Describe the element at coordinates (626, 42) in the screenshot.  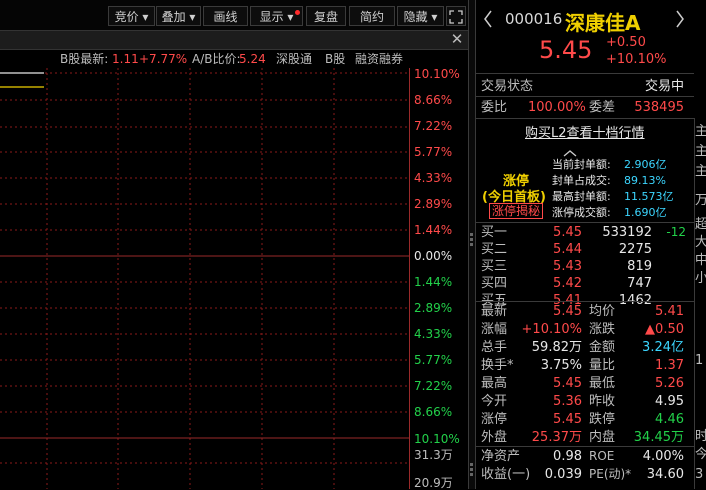
I see `stock-change: +0.50` at that location.